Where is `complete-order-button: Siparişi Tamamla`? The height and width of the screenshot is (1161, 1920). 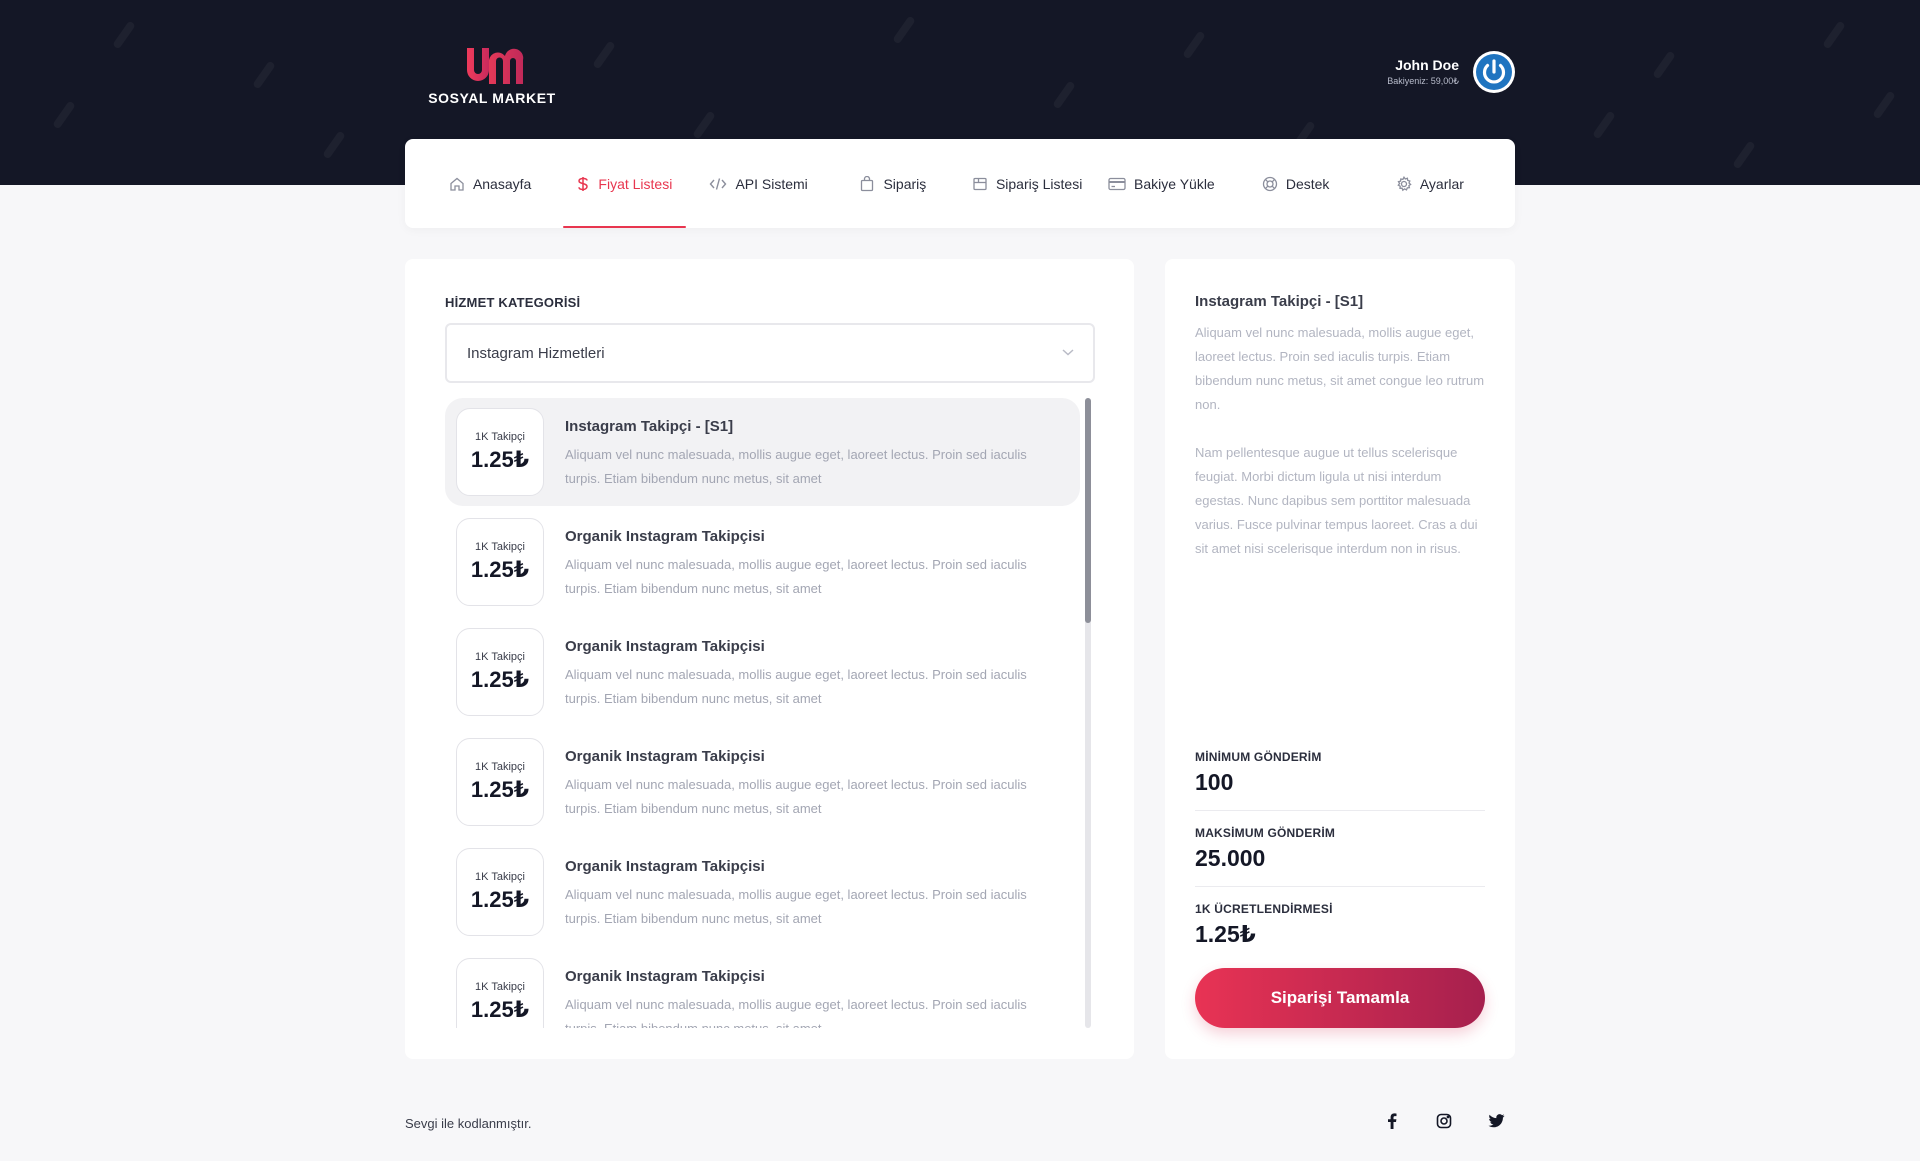
complete-order-button: Siparişi Tamamla is located at coordinates (1340, 998).